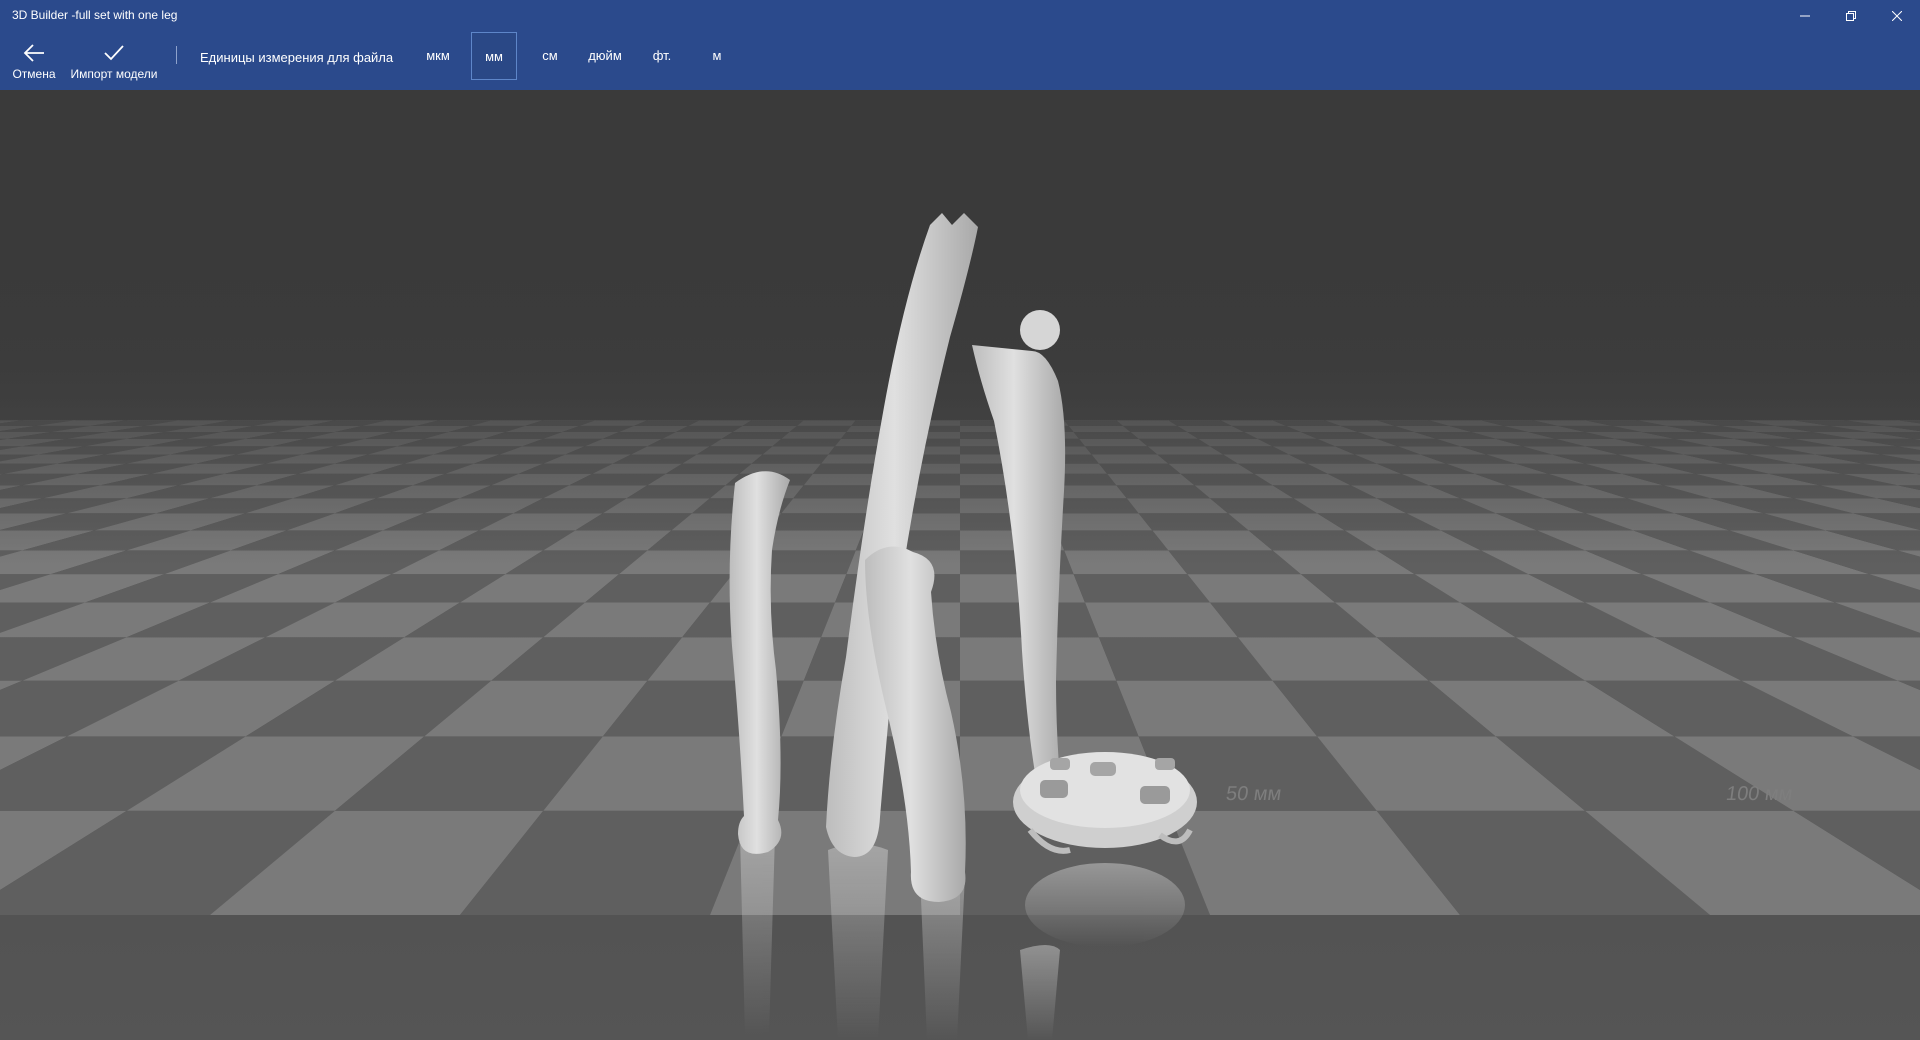  What do you see at coordinates (494, 56) in the screenshot?
I see `unit-millimeter-button: мм` at bounding box center [494, 56].